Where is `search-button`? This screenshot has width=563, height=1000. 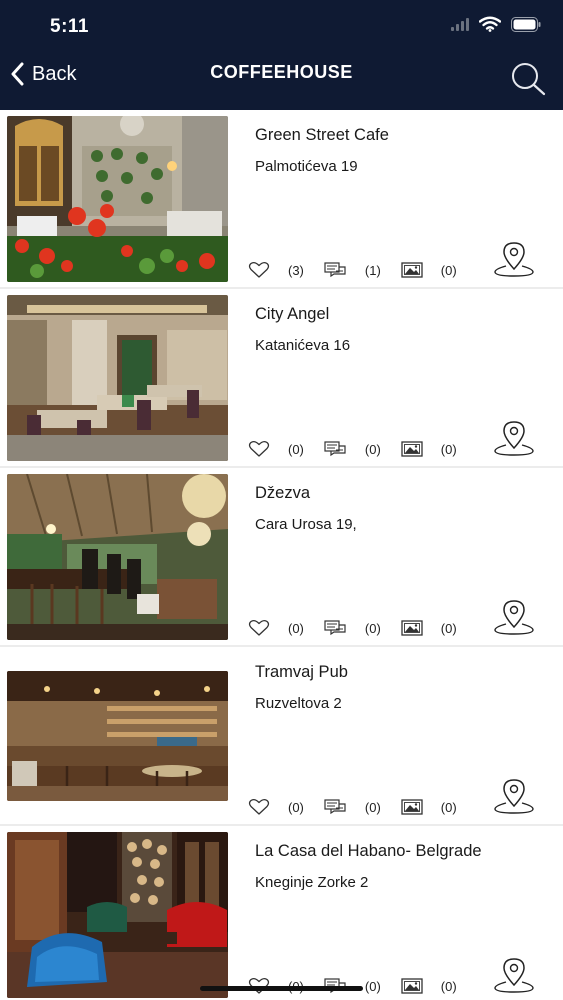 search-button is located at coordinates (528, 81).